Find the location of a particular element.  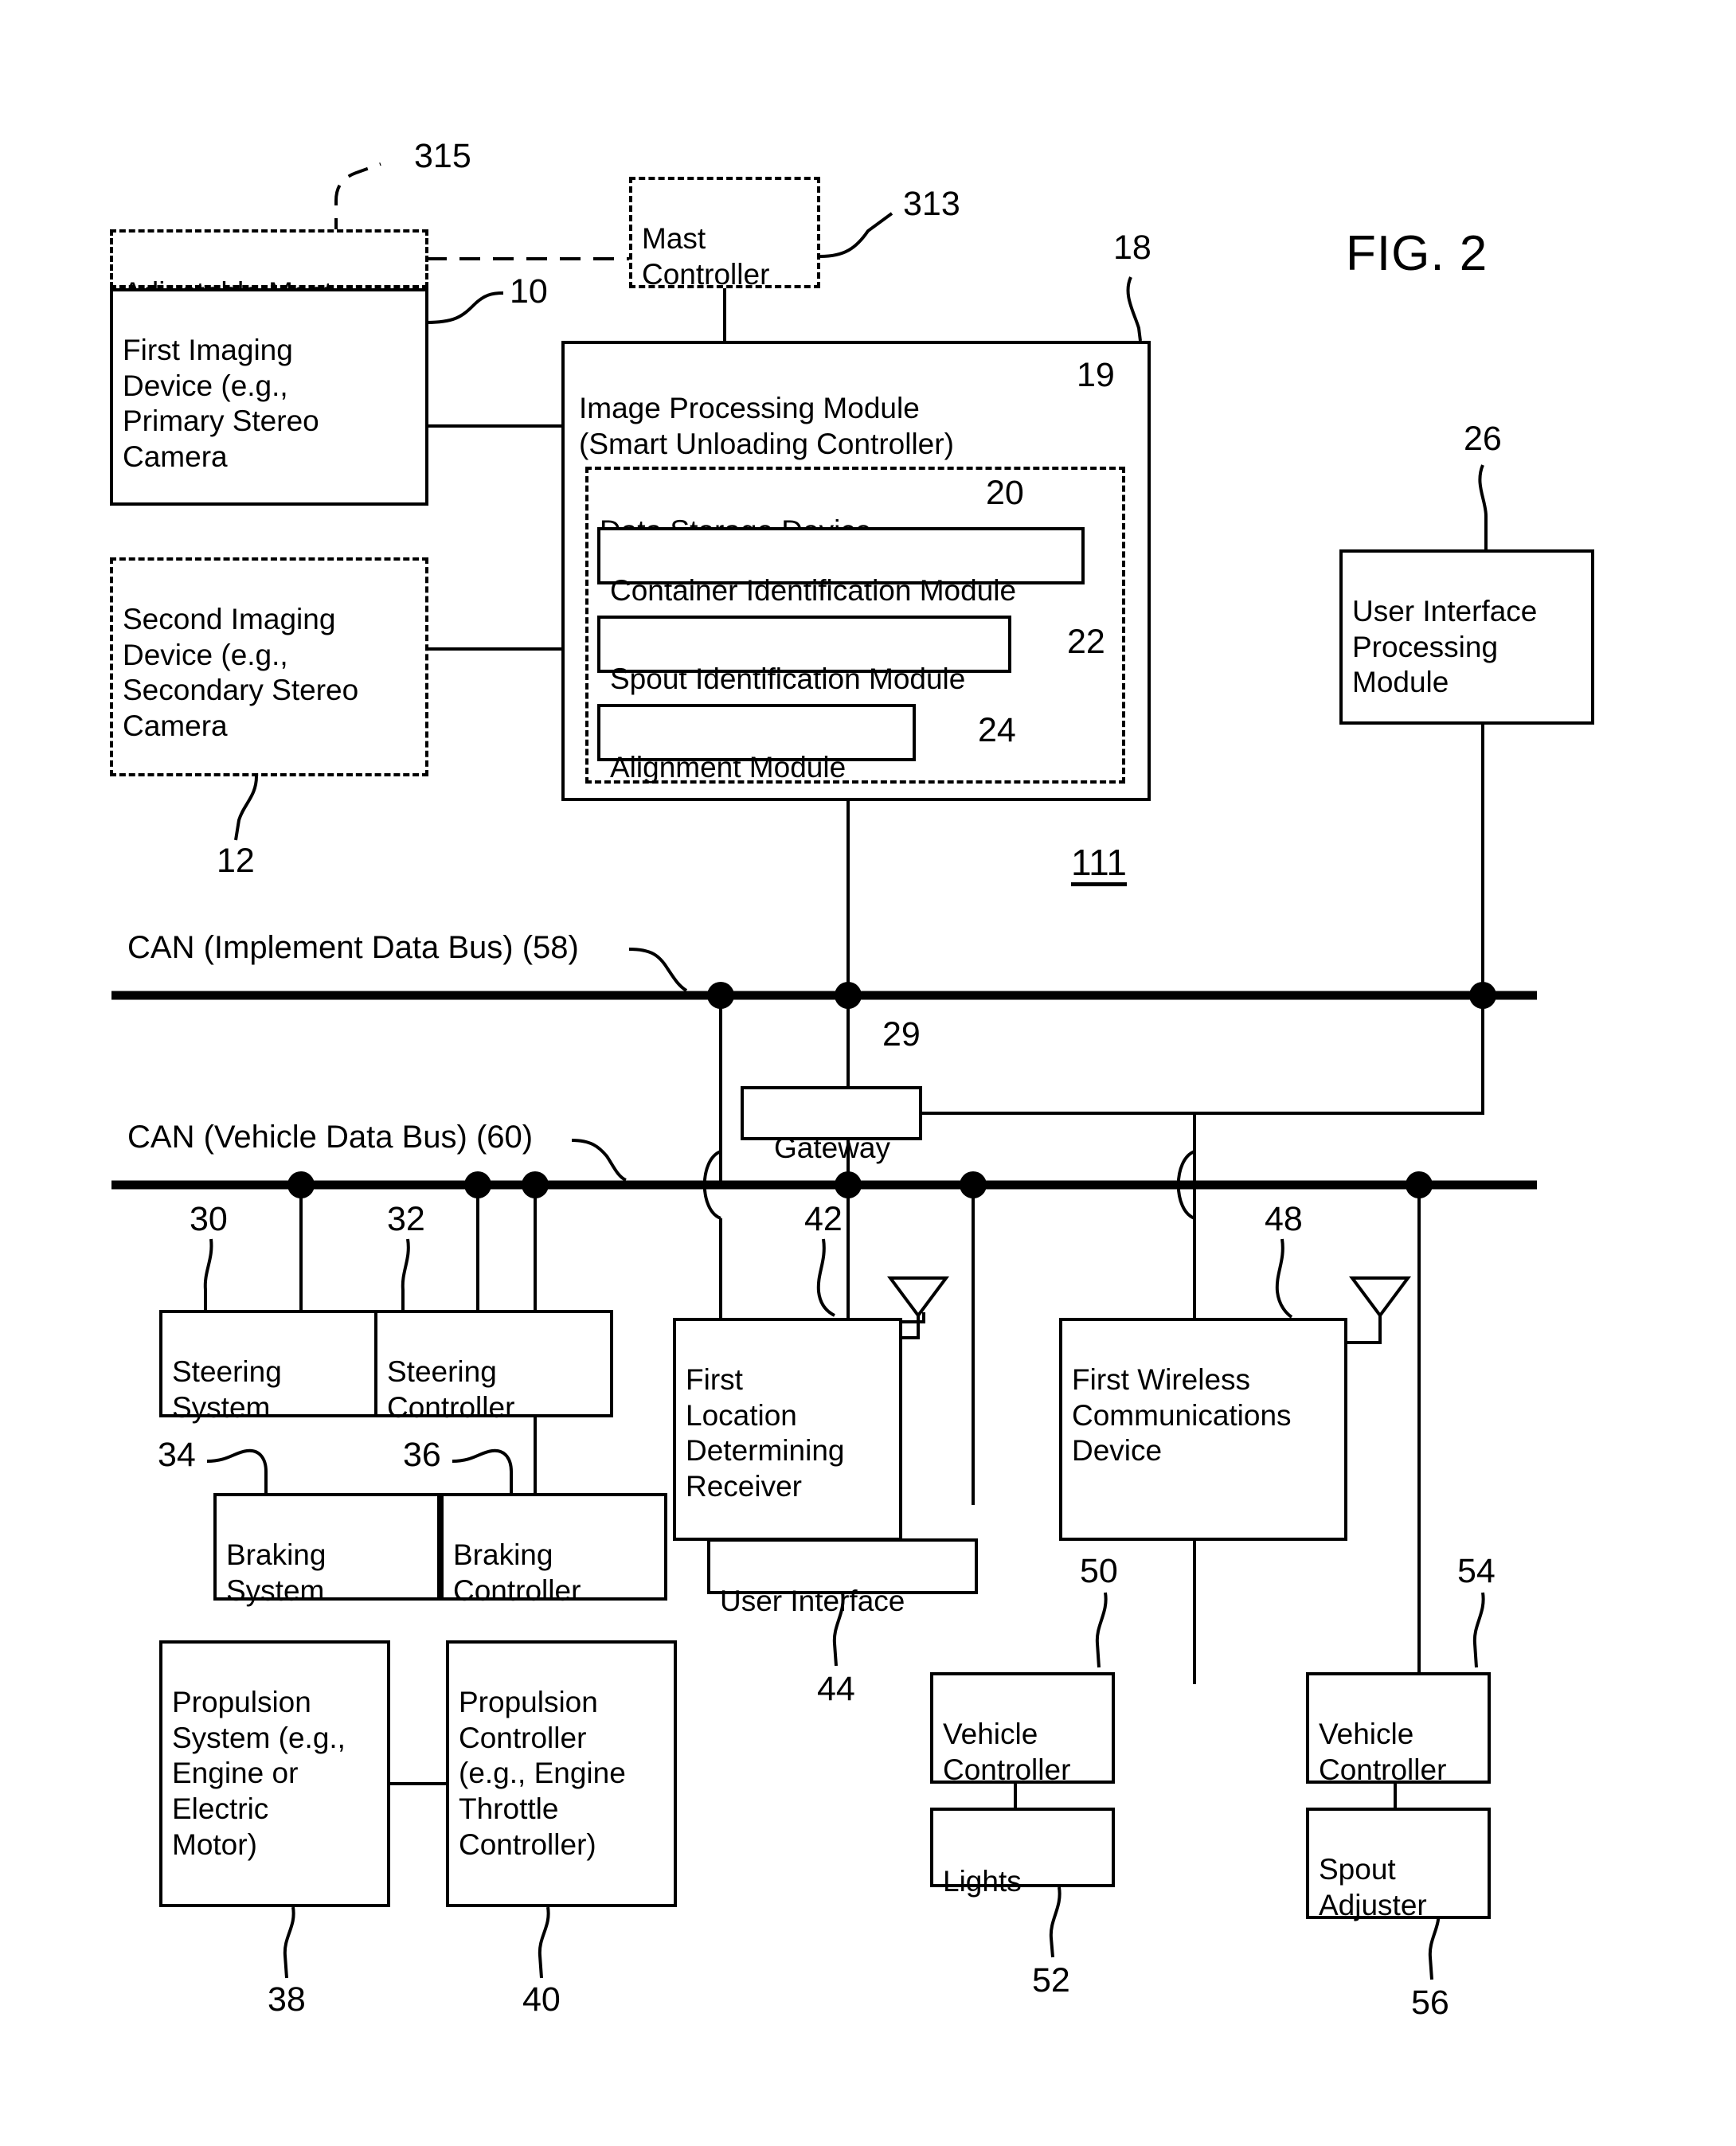

block-braking-controller-label: Braking Controller is located at coordinates (517, 1573).